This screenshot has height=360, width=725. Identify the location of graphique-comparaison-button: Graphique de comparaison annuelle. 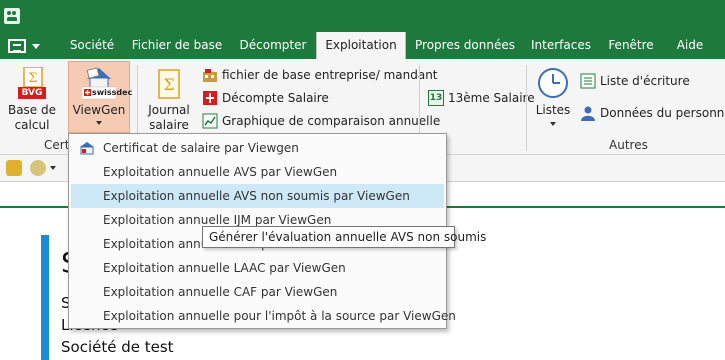
(320, 121).